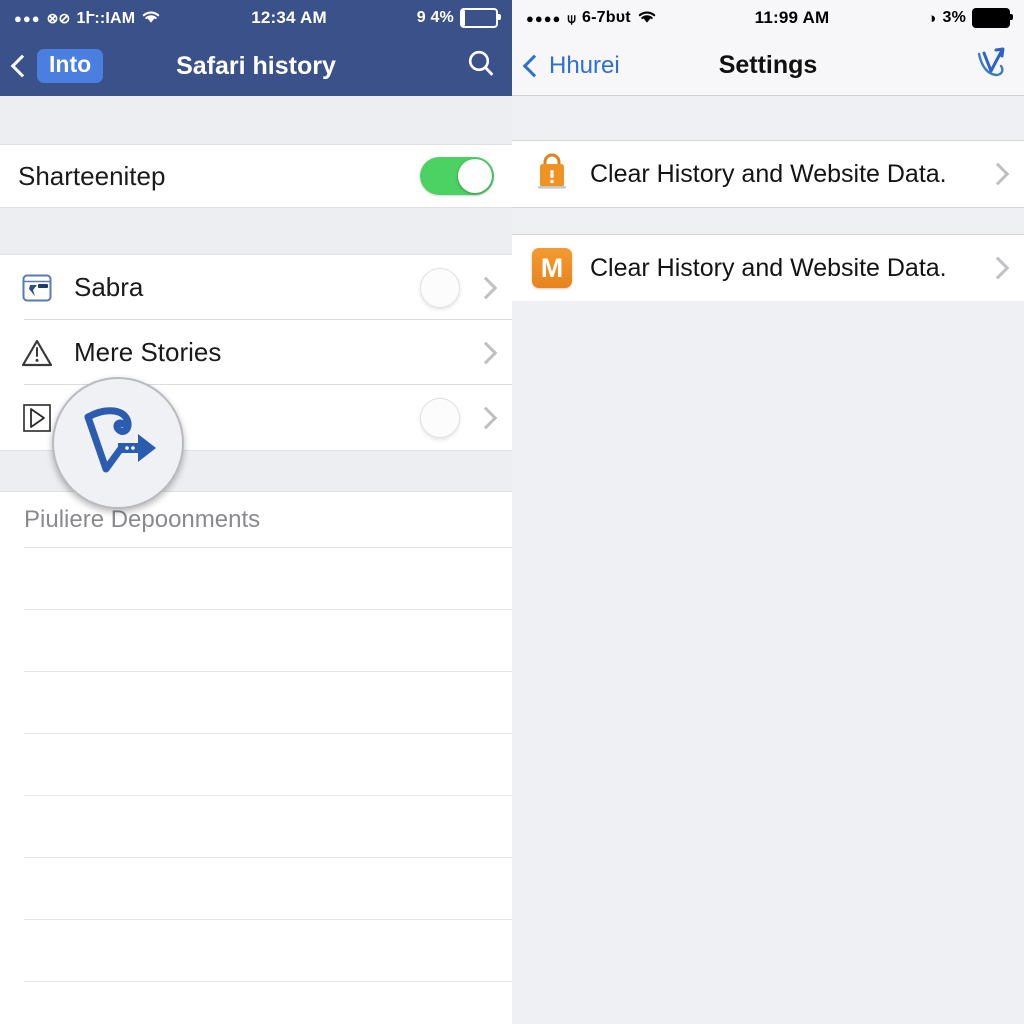 Image resolution: width=1024 pixels, height=1024 pixels. What do you see at coordinates (552, 268) in the screenshot?
I see `mail-m-icon: M` at bounding box center [552, 268].